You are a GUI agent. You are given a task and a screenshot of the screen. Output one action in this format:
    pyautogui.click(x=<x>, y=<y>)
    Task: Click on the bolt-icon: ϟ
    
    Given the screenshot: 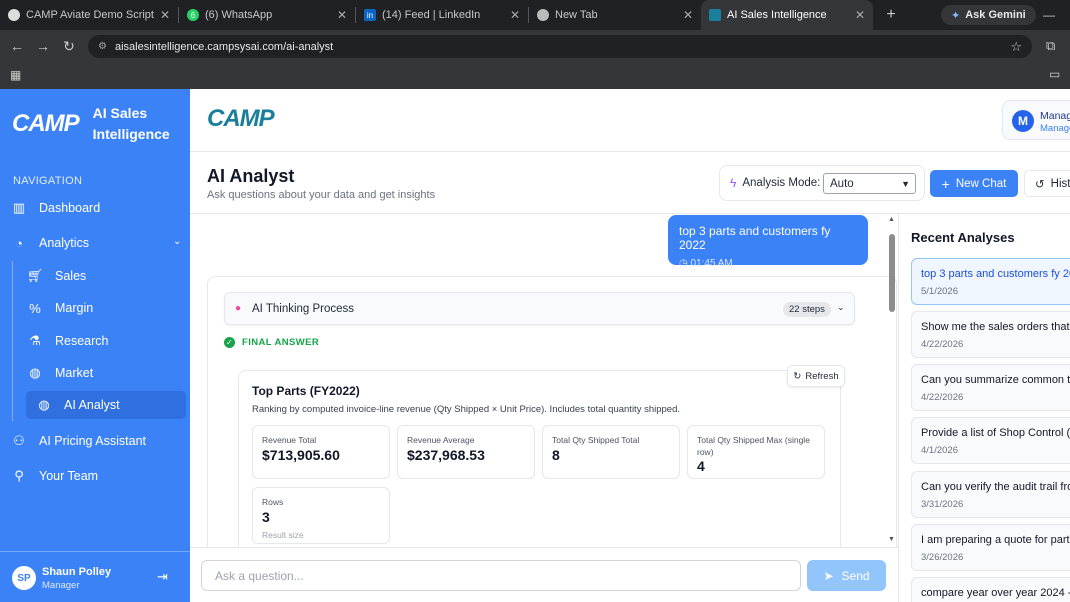 What is the action you would take?
    pyautogui.click(x=733, y=183)
    